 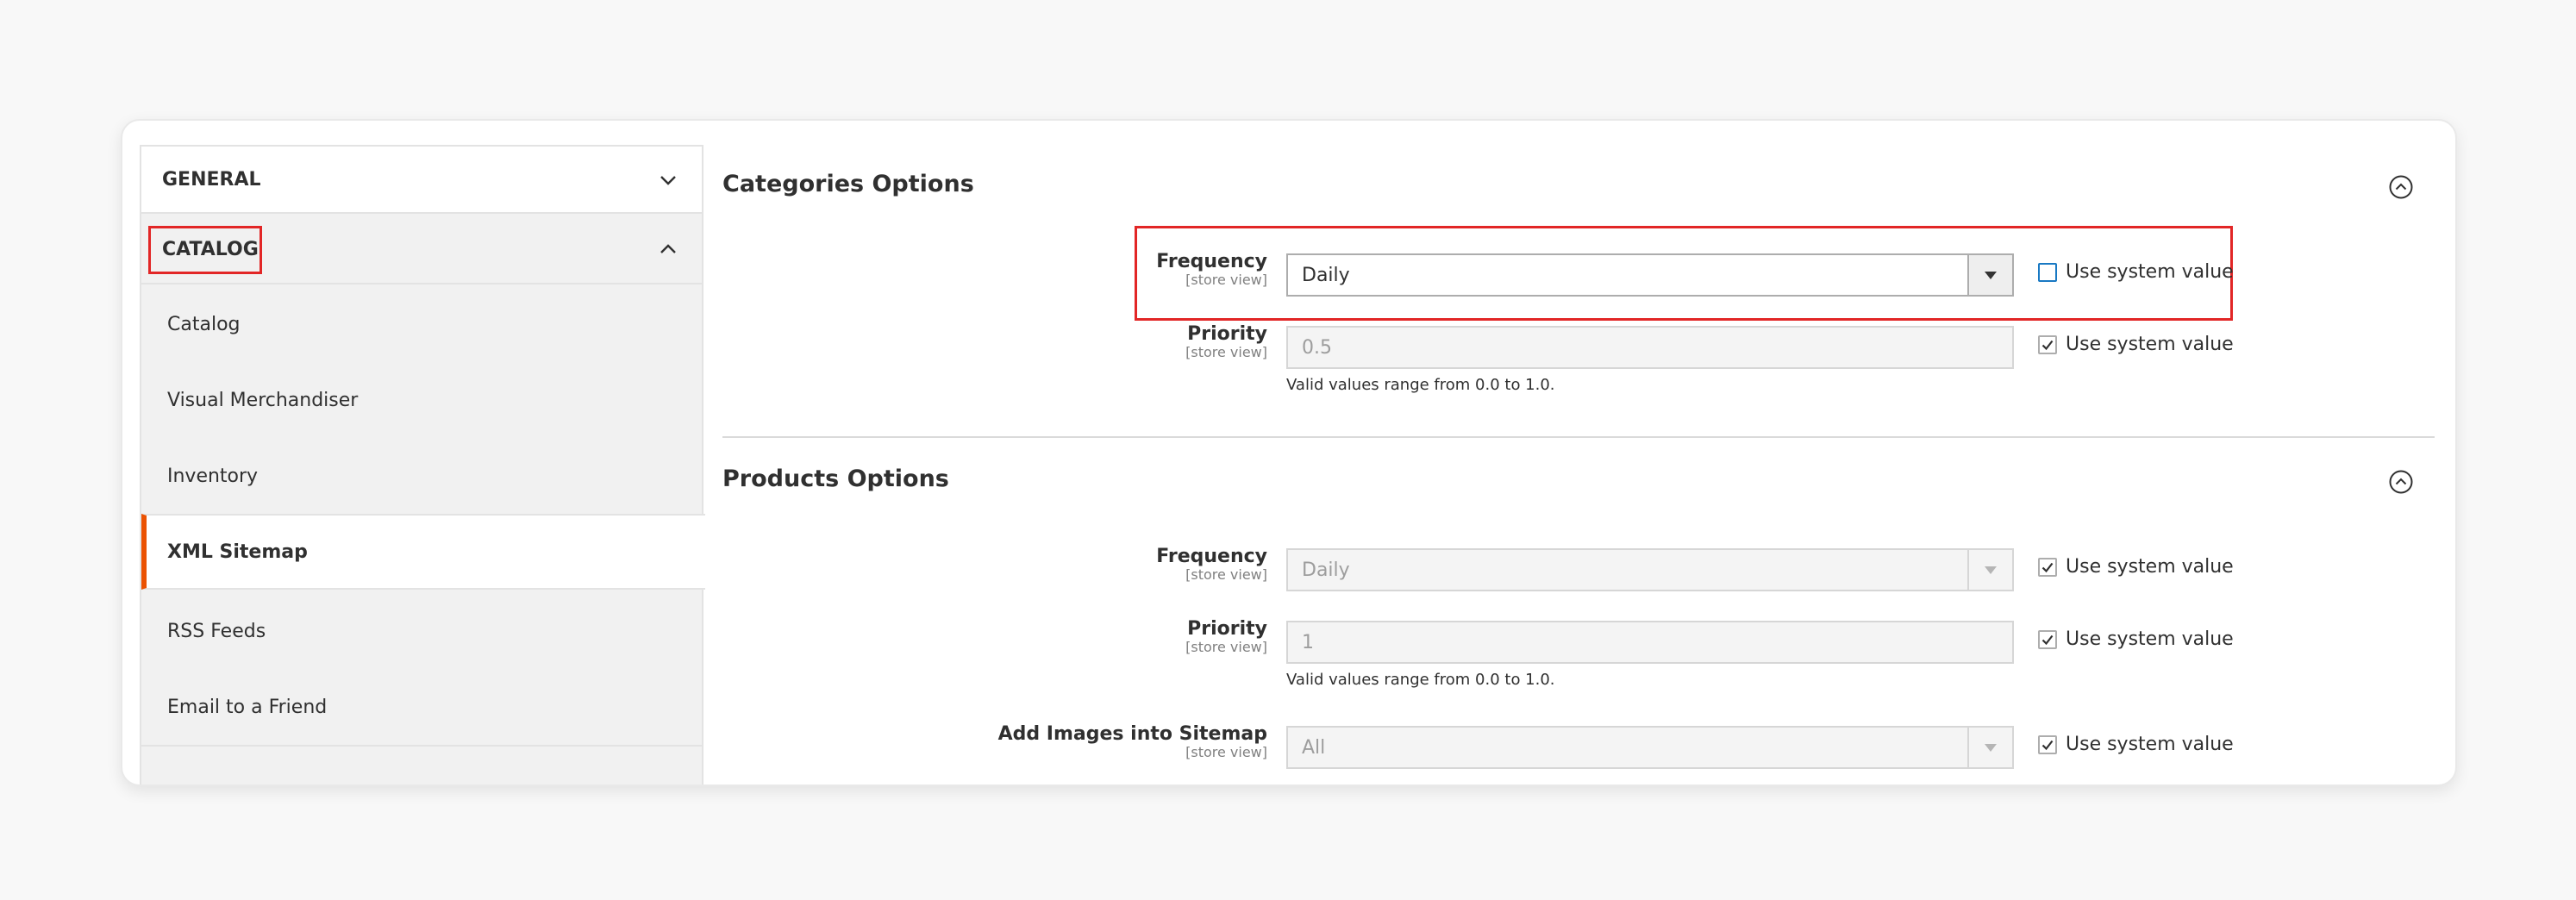 I want to click on products-frequency-use-system: Use system value, so click(x=2136, y=567).